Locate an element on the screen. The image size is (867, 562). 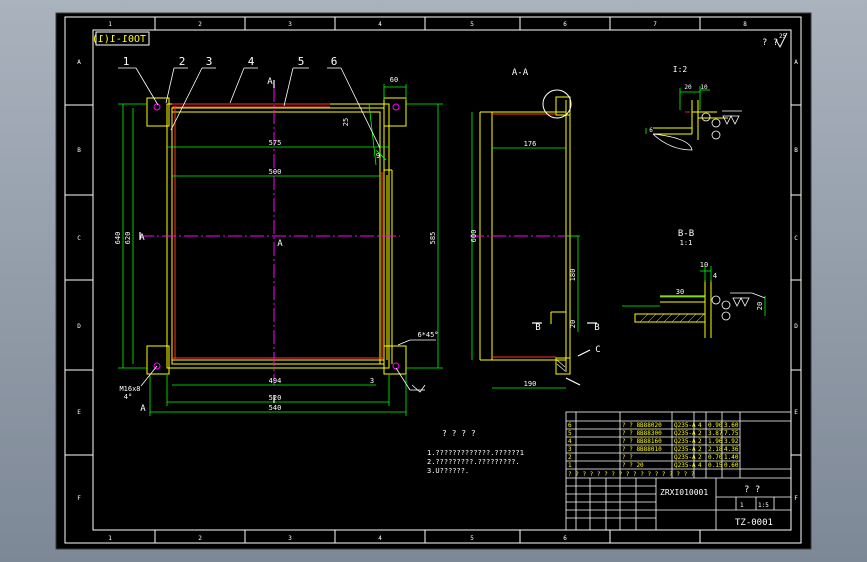
bom-no: 1 is located at coordinates (570, 465).